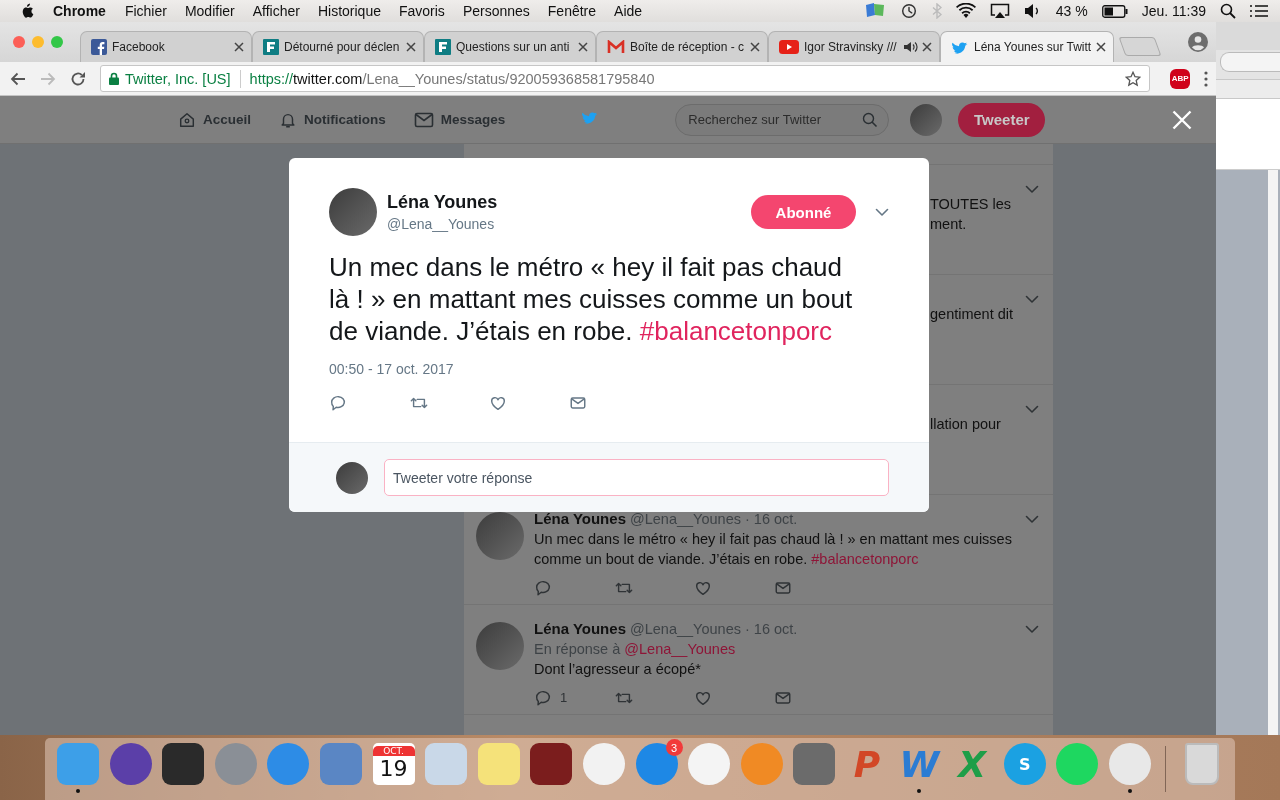  I want to click on menu-item: Personnes, so click(496, 11).